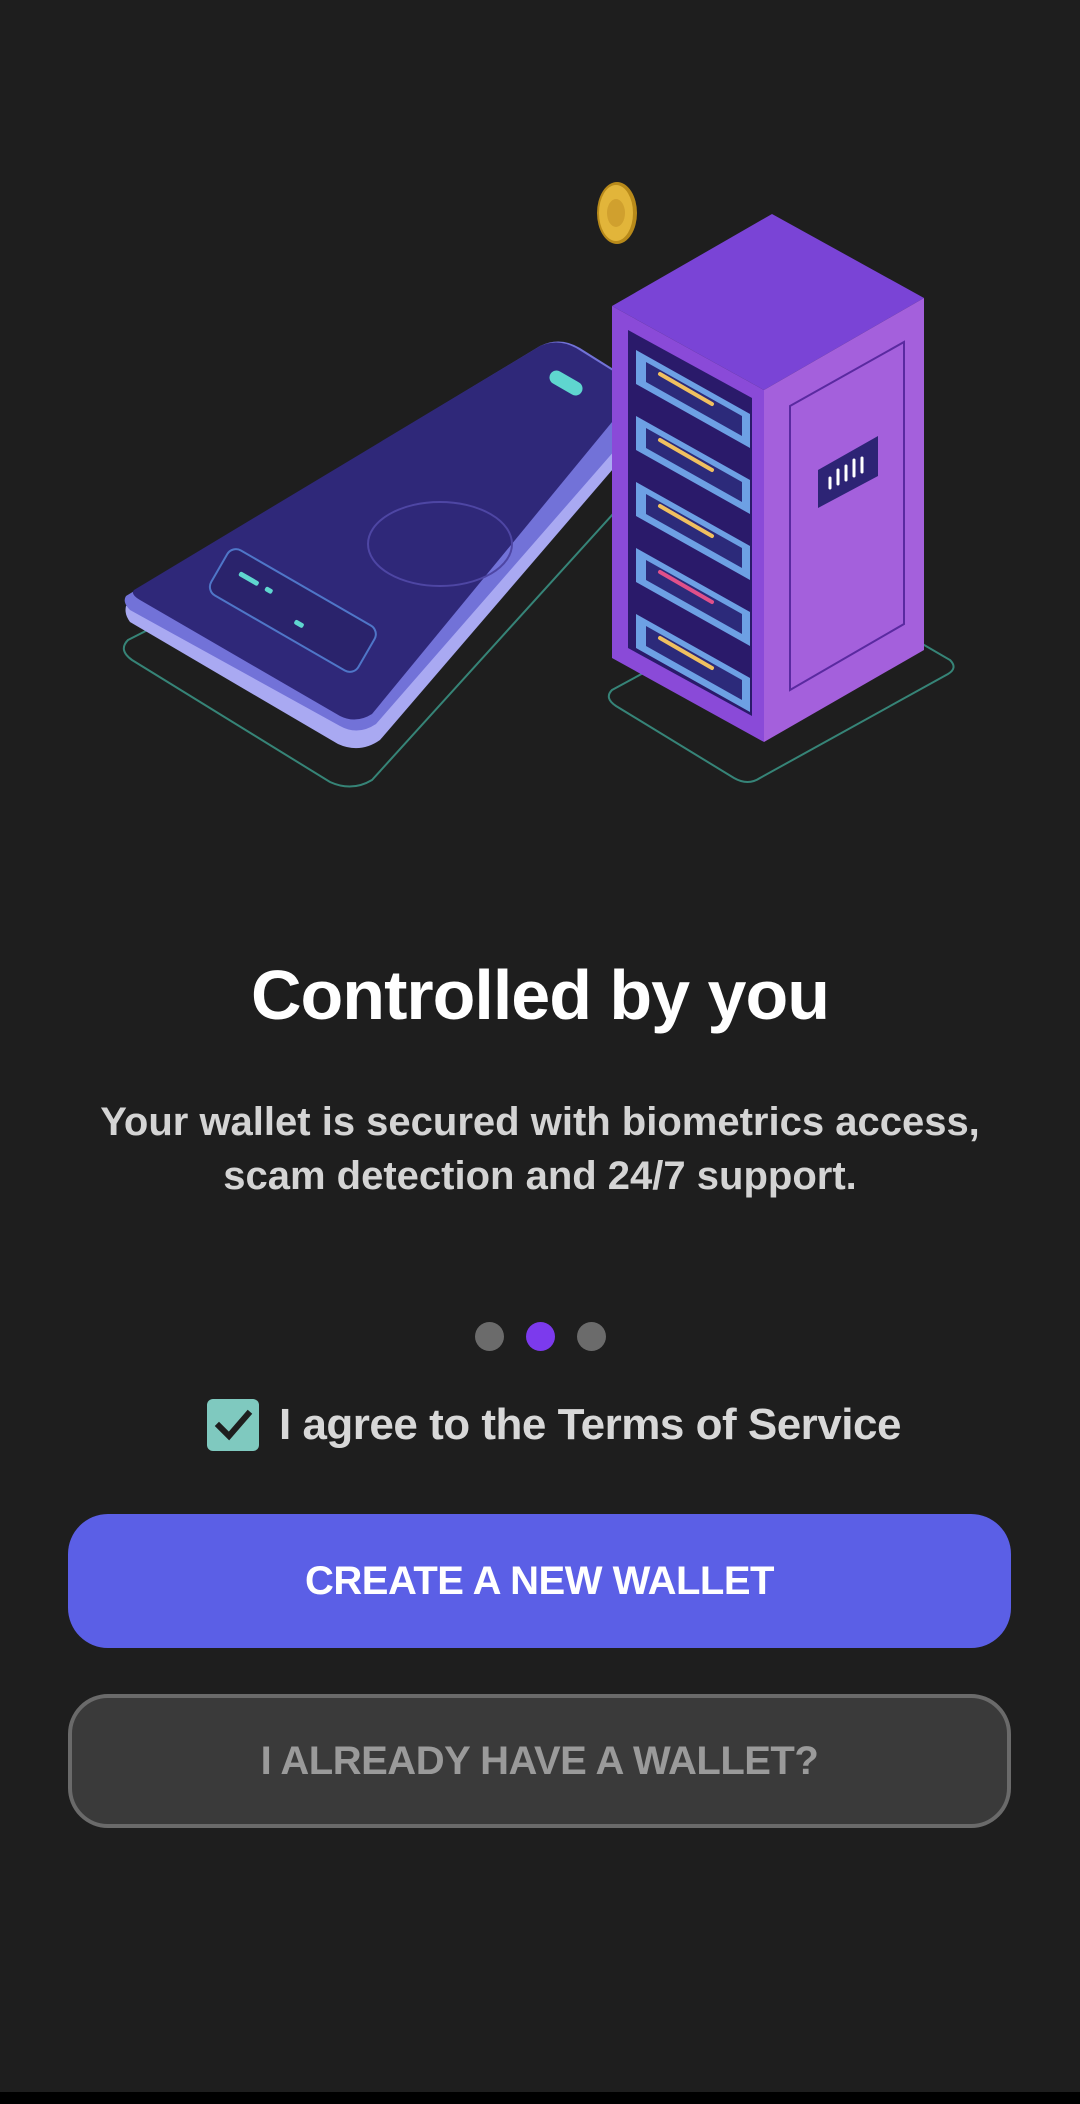  I want to click on page-indicator, so click(540, 1336).